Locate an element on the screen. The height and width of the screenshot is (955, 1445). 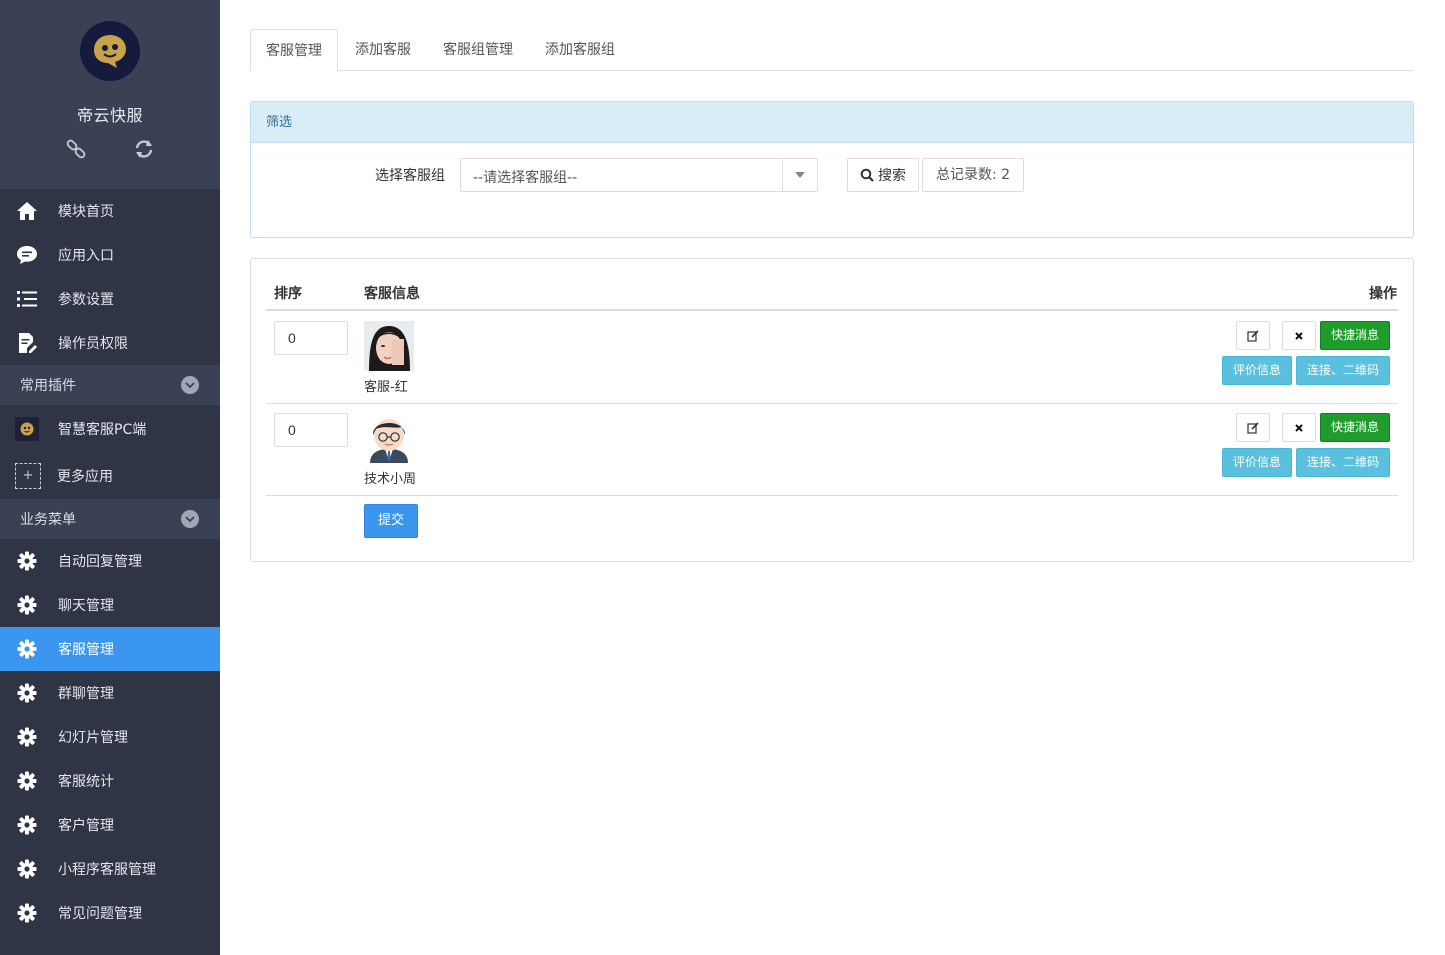
plugin-thumbnail-icon is located at coordinates (27, 428).